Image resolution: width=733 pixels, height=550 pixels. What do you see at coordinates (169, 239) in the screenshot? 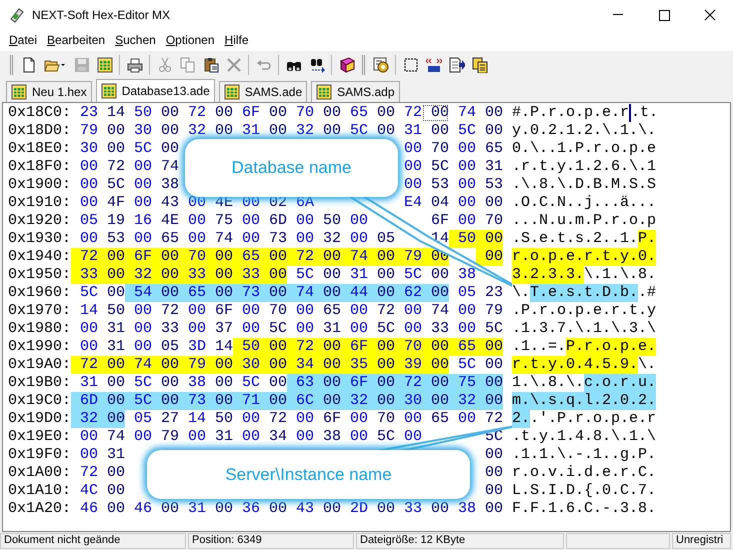
I see `hex-byte: 65` at bounding box center [169, 239].